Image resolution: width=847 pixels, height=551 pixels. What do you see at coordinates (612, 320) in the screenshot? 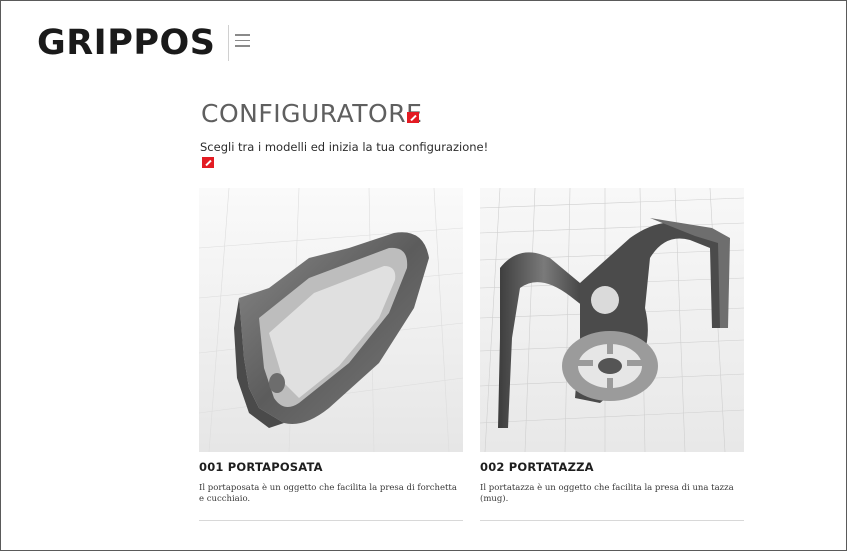
I see `portatazza-image` at bounding box center [612, 320].